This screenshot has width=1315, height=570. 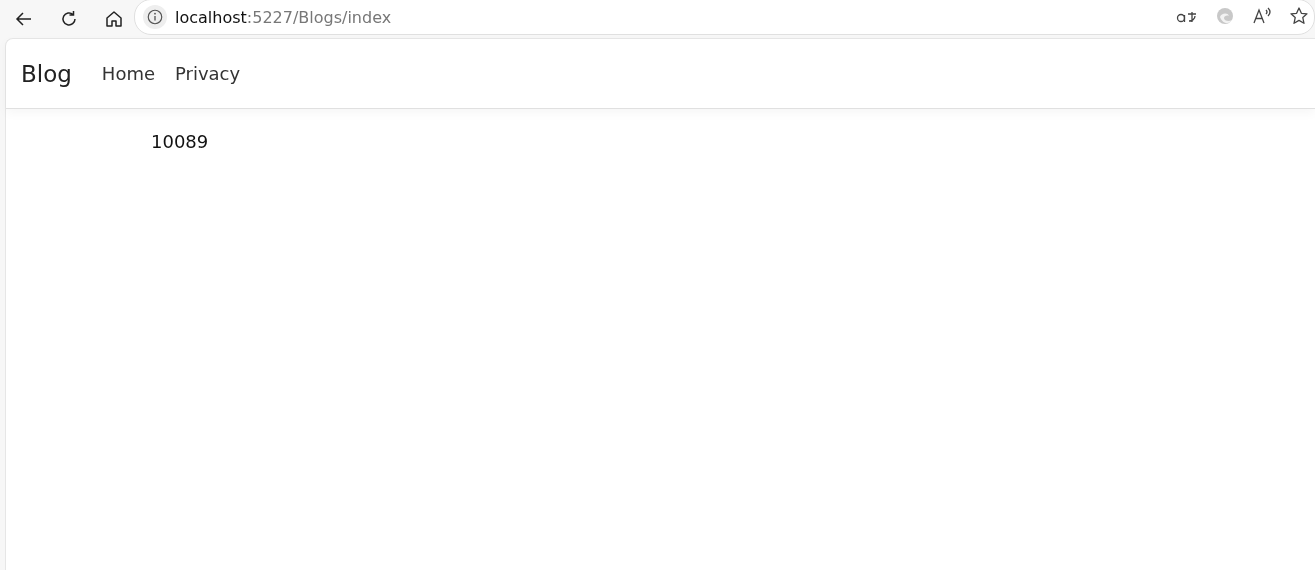 What do you see at coordinates (114, 19) in the screenshot?
I see `home-icon` at bounding box center [114, 19].